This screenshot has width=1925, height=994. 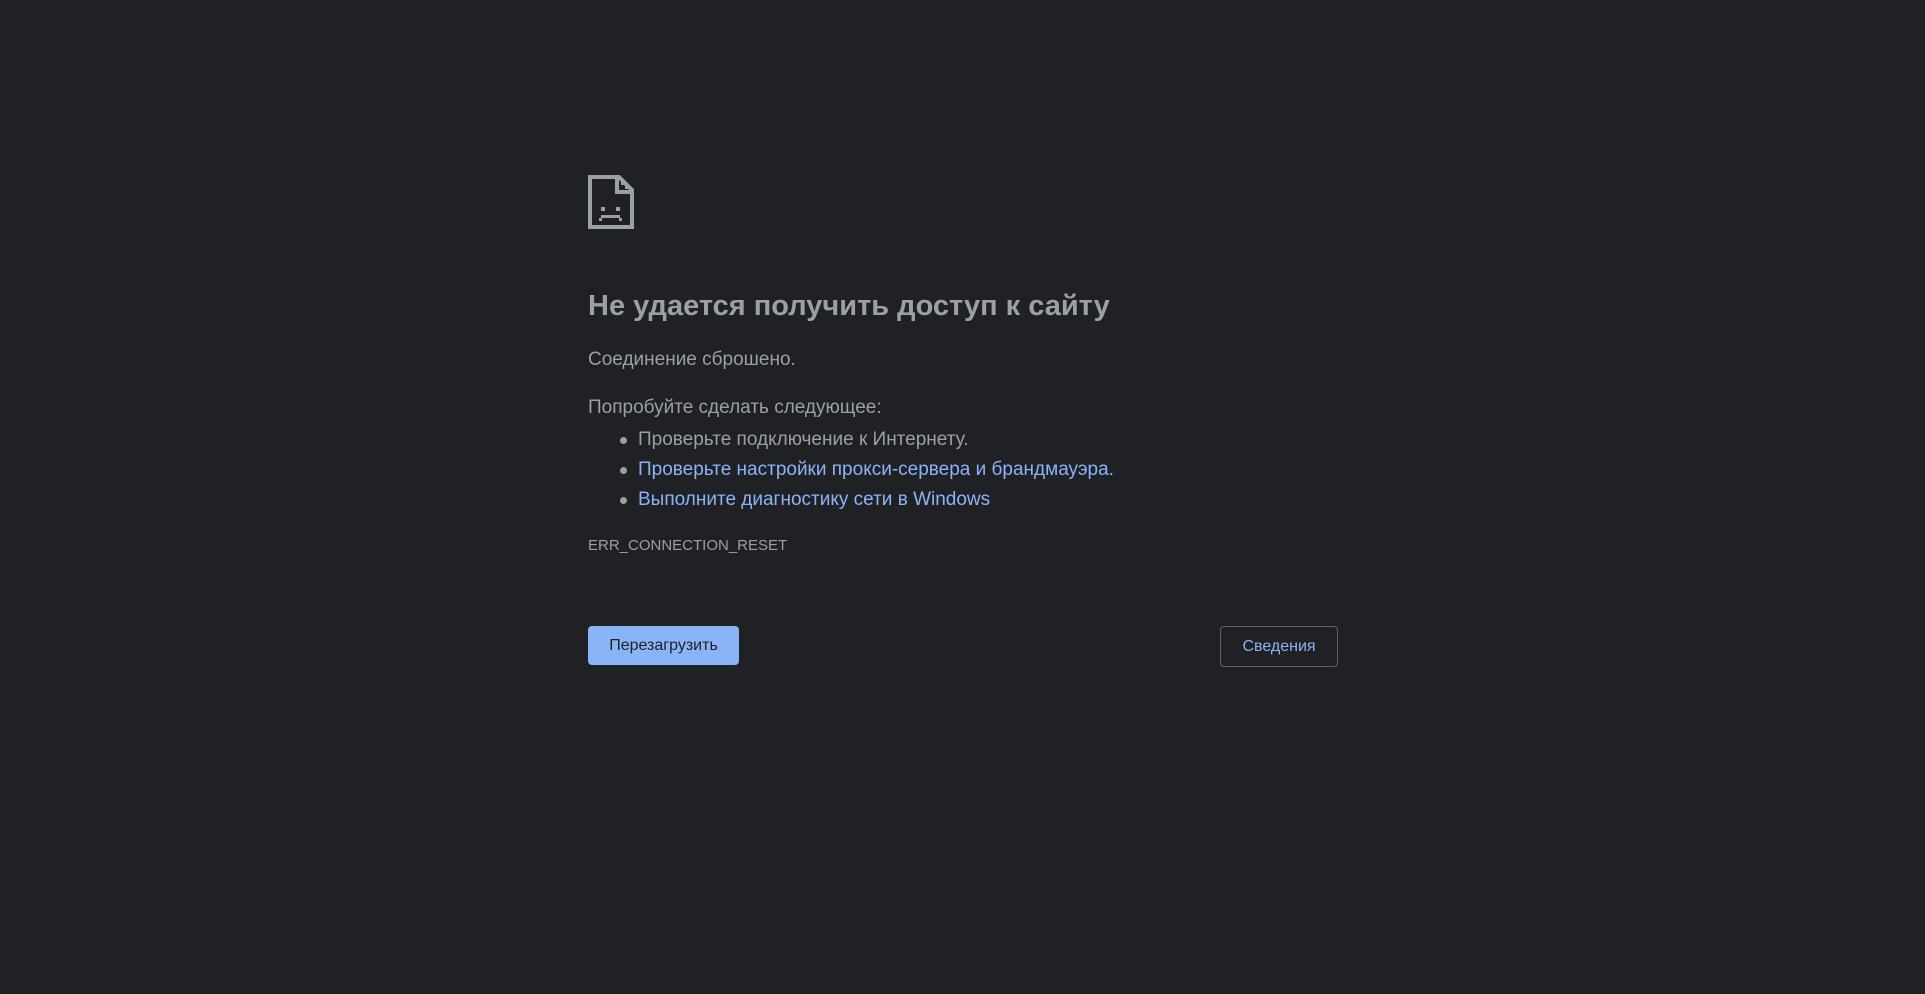 I want to click on details-button: Сведения, so click(x=1279, y=646).